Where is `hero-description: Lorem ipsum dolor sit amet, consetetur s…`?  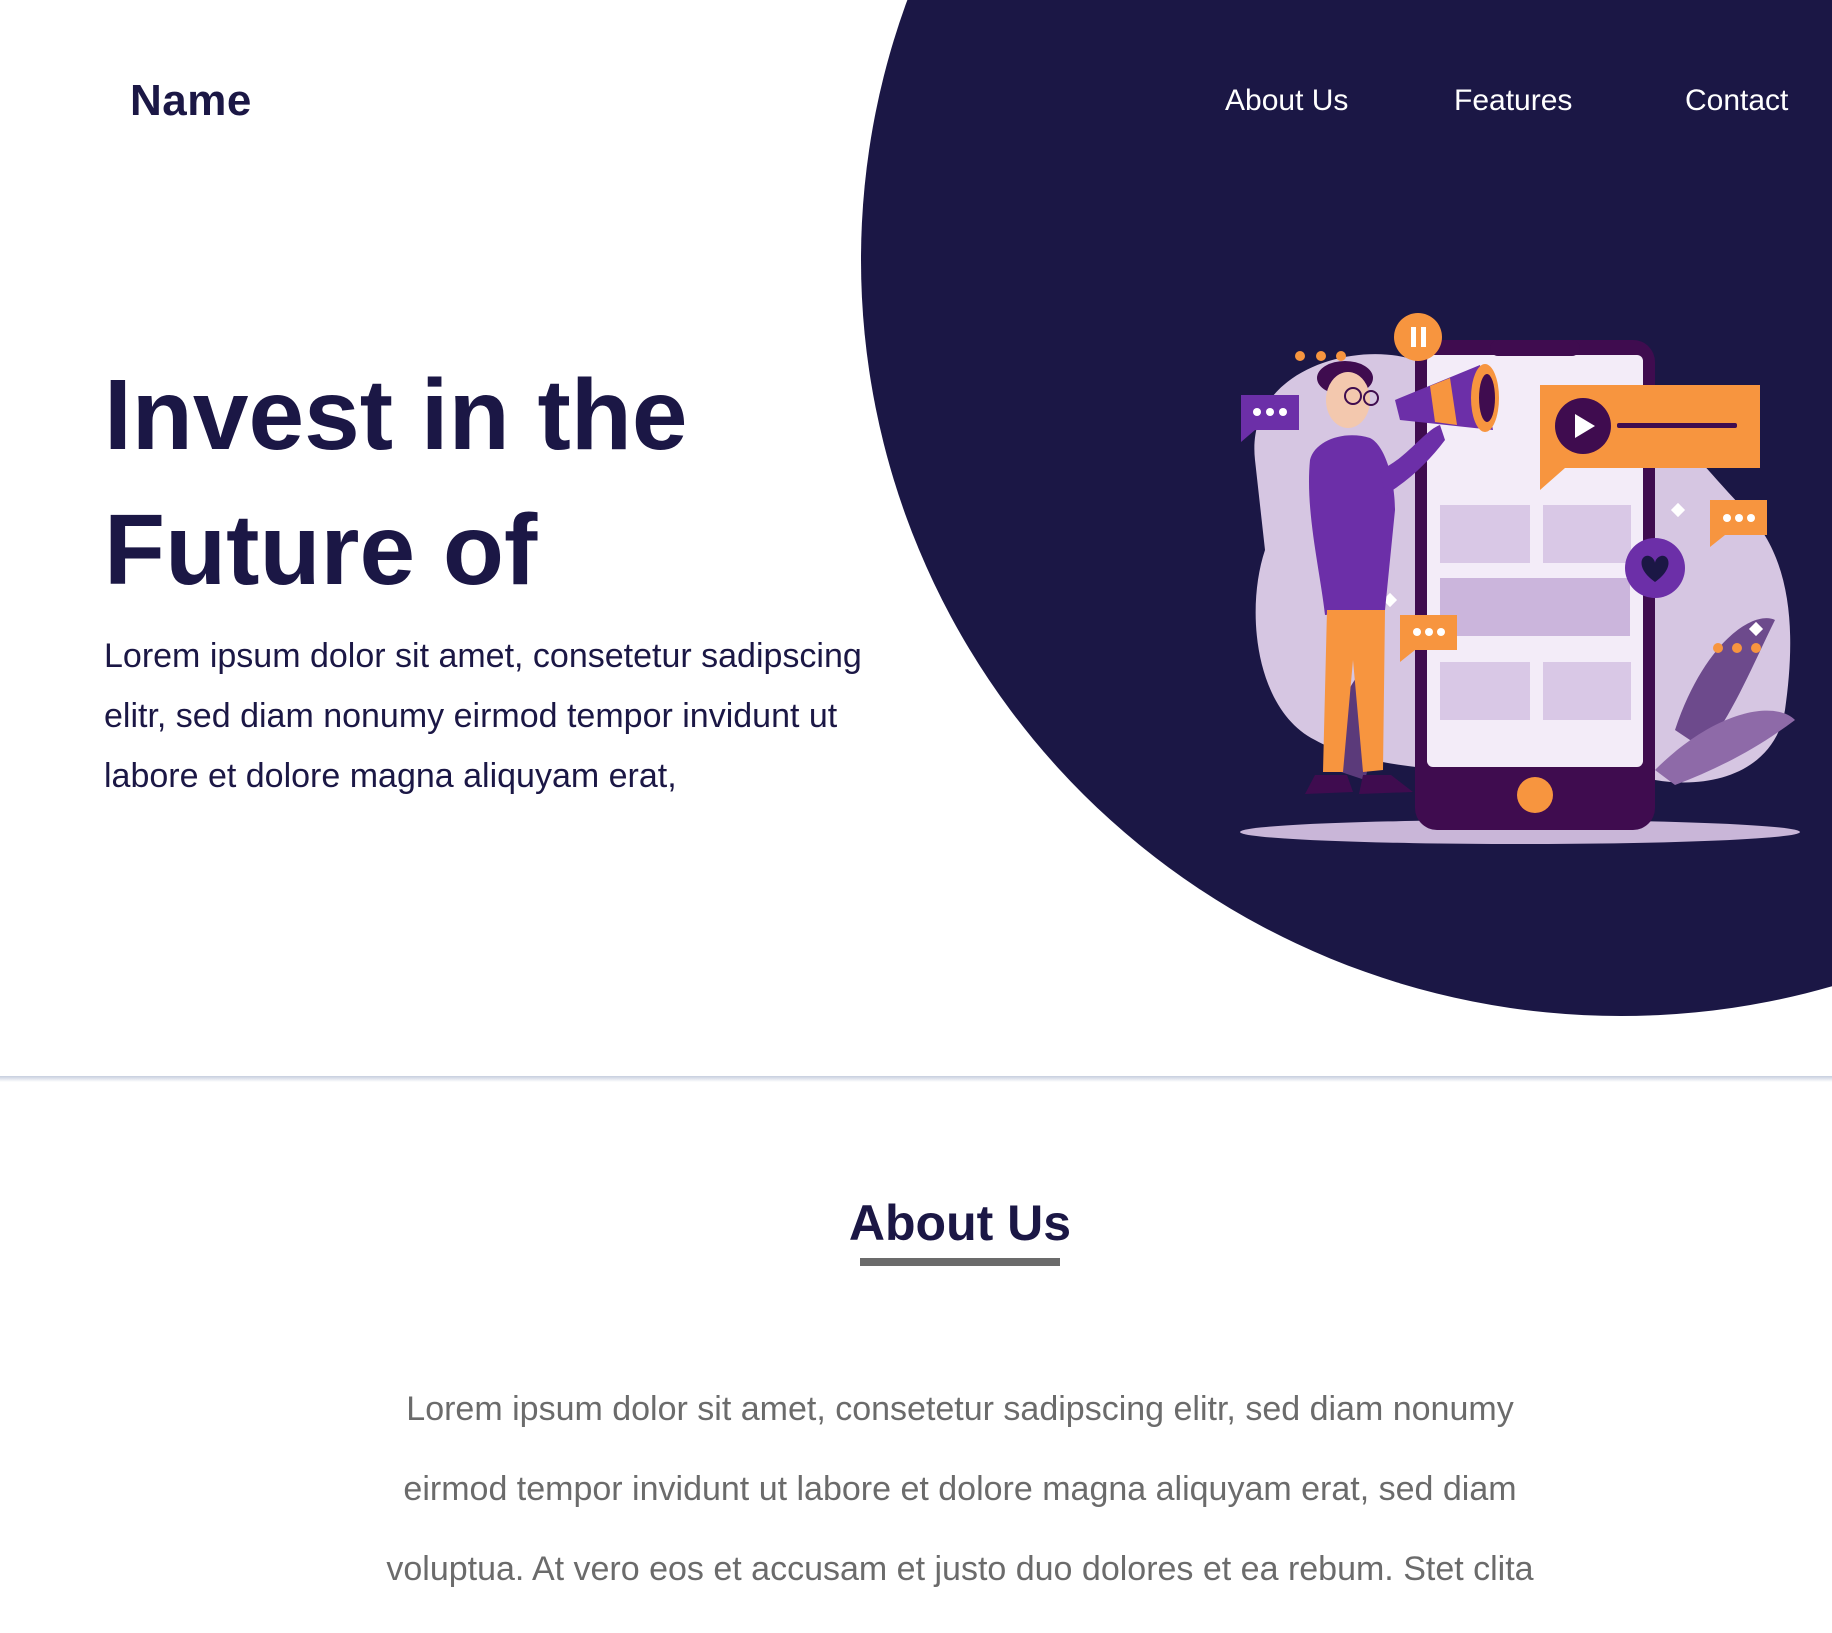 hero-description: Lorem ipsum dolor sit amet, consetetur s… is located at coordinates (483, 716).